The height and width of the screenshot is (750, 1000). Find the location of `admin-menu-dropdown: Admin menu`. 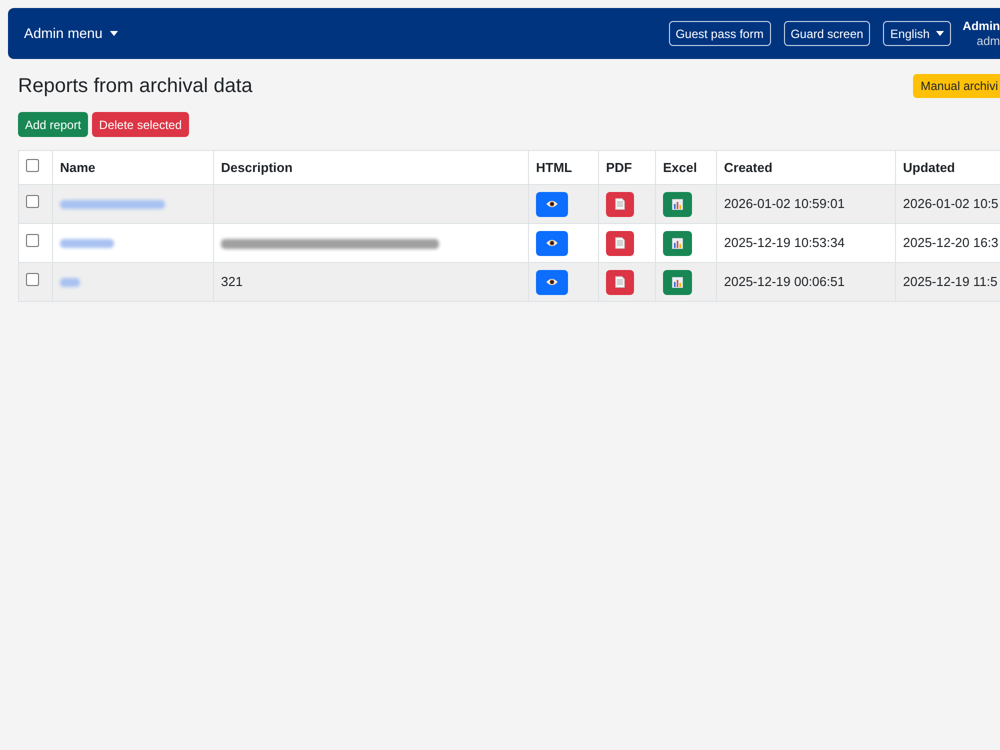

admin-menu-dropdown: Admin menu is located at coordinates (71, 33).